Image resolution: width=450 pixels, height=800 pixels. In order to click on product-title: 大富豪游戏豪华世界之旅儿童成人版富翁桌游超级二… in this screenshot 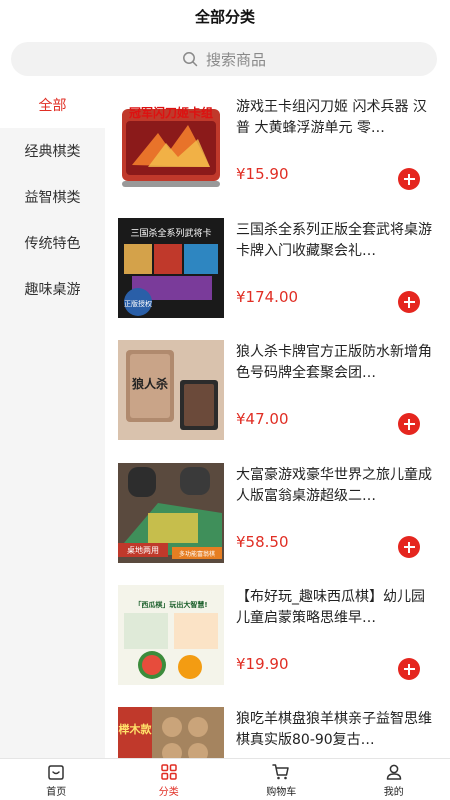, I will do `click(334, 486)`.